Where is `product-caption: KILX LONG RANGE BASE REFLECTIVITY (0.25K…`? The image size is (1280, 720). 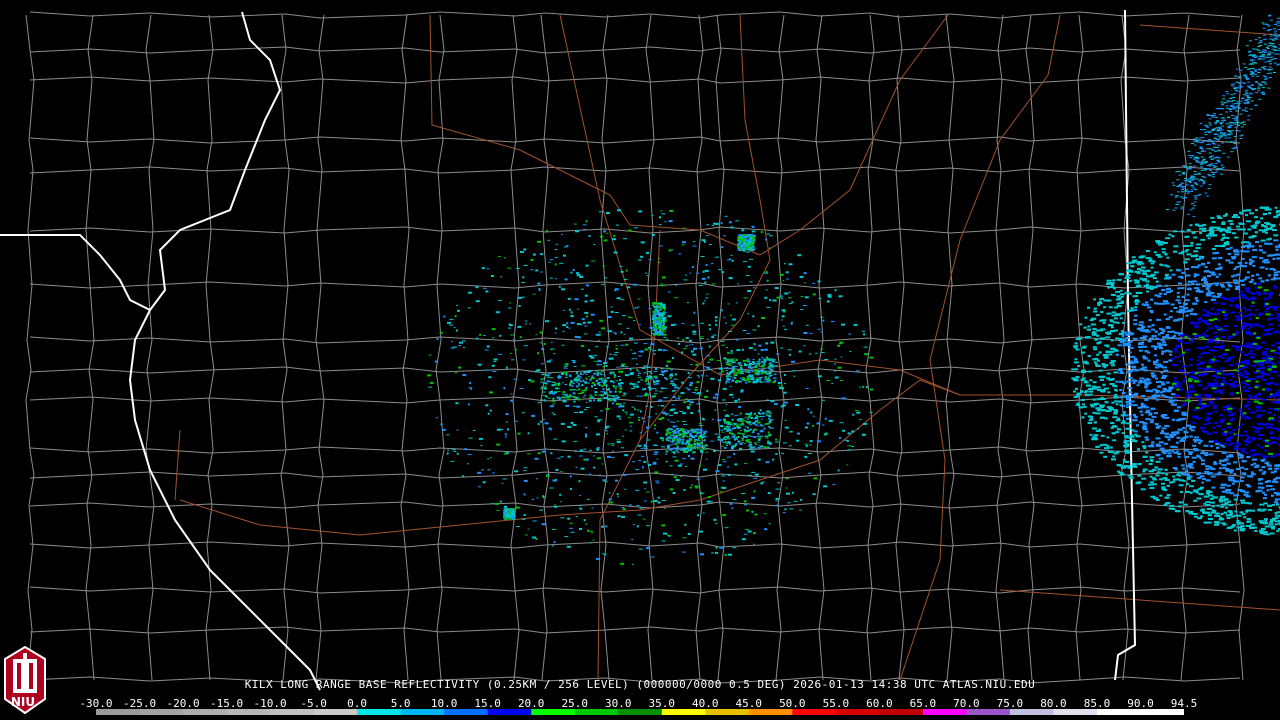 product-caption: KILX LONG RANGE BASE REFLECTIVITY (0.25K… is located at coordinates (640, 684).